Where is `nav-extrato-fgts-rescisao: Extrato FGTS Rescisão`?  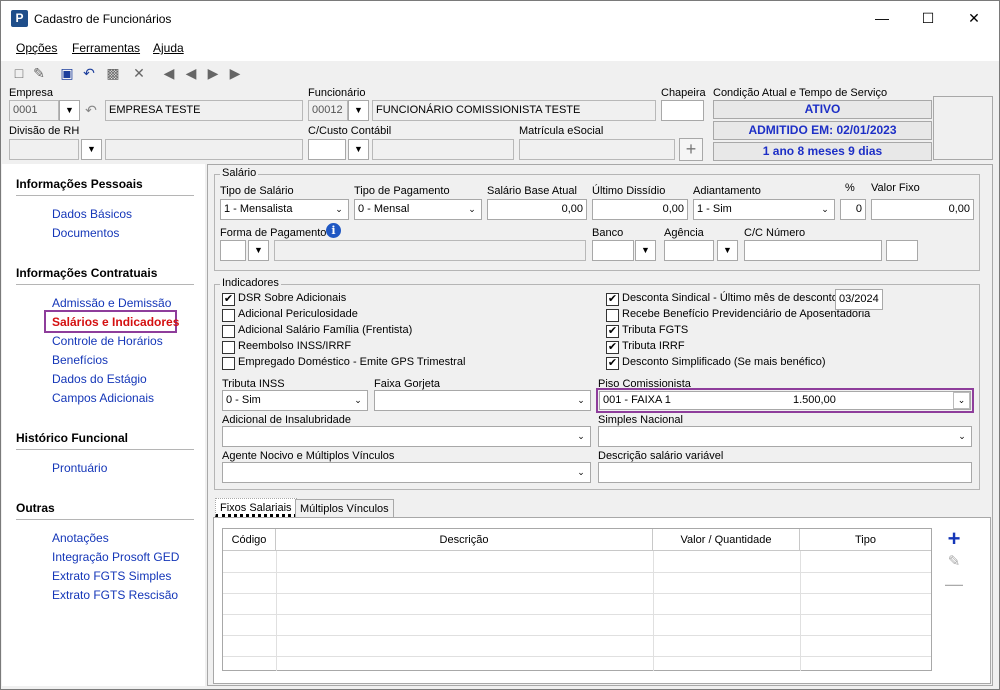
nav-extrato-fgts-rescisao: Extrato FGTS Rescisão is located at coordinates (115, 595).